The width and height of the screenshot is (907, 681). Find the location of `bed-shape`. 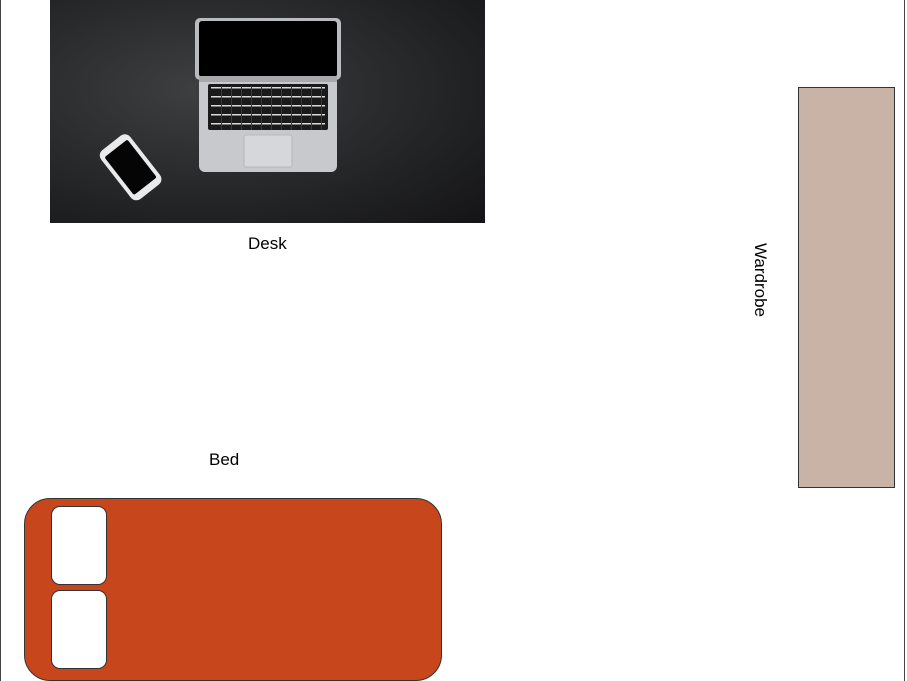

bed-shape is located at coordinates (233, 589).